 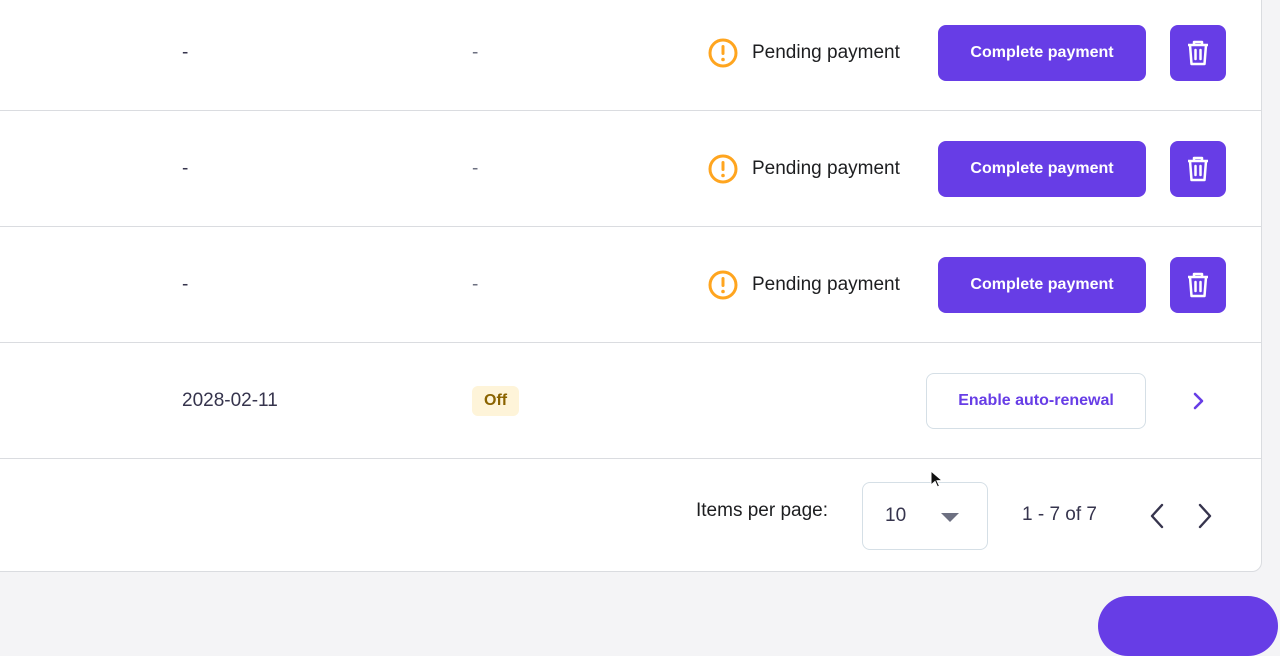 I want to click on page-range: 1 - 7 of 7, so click(x=1059, y=514).